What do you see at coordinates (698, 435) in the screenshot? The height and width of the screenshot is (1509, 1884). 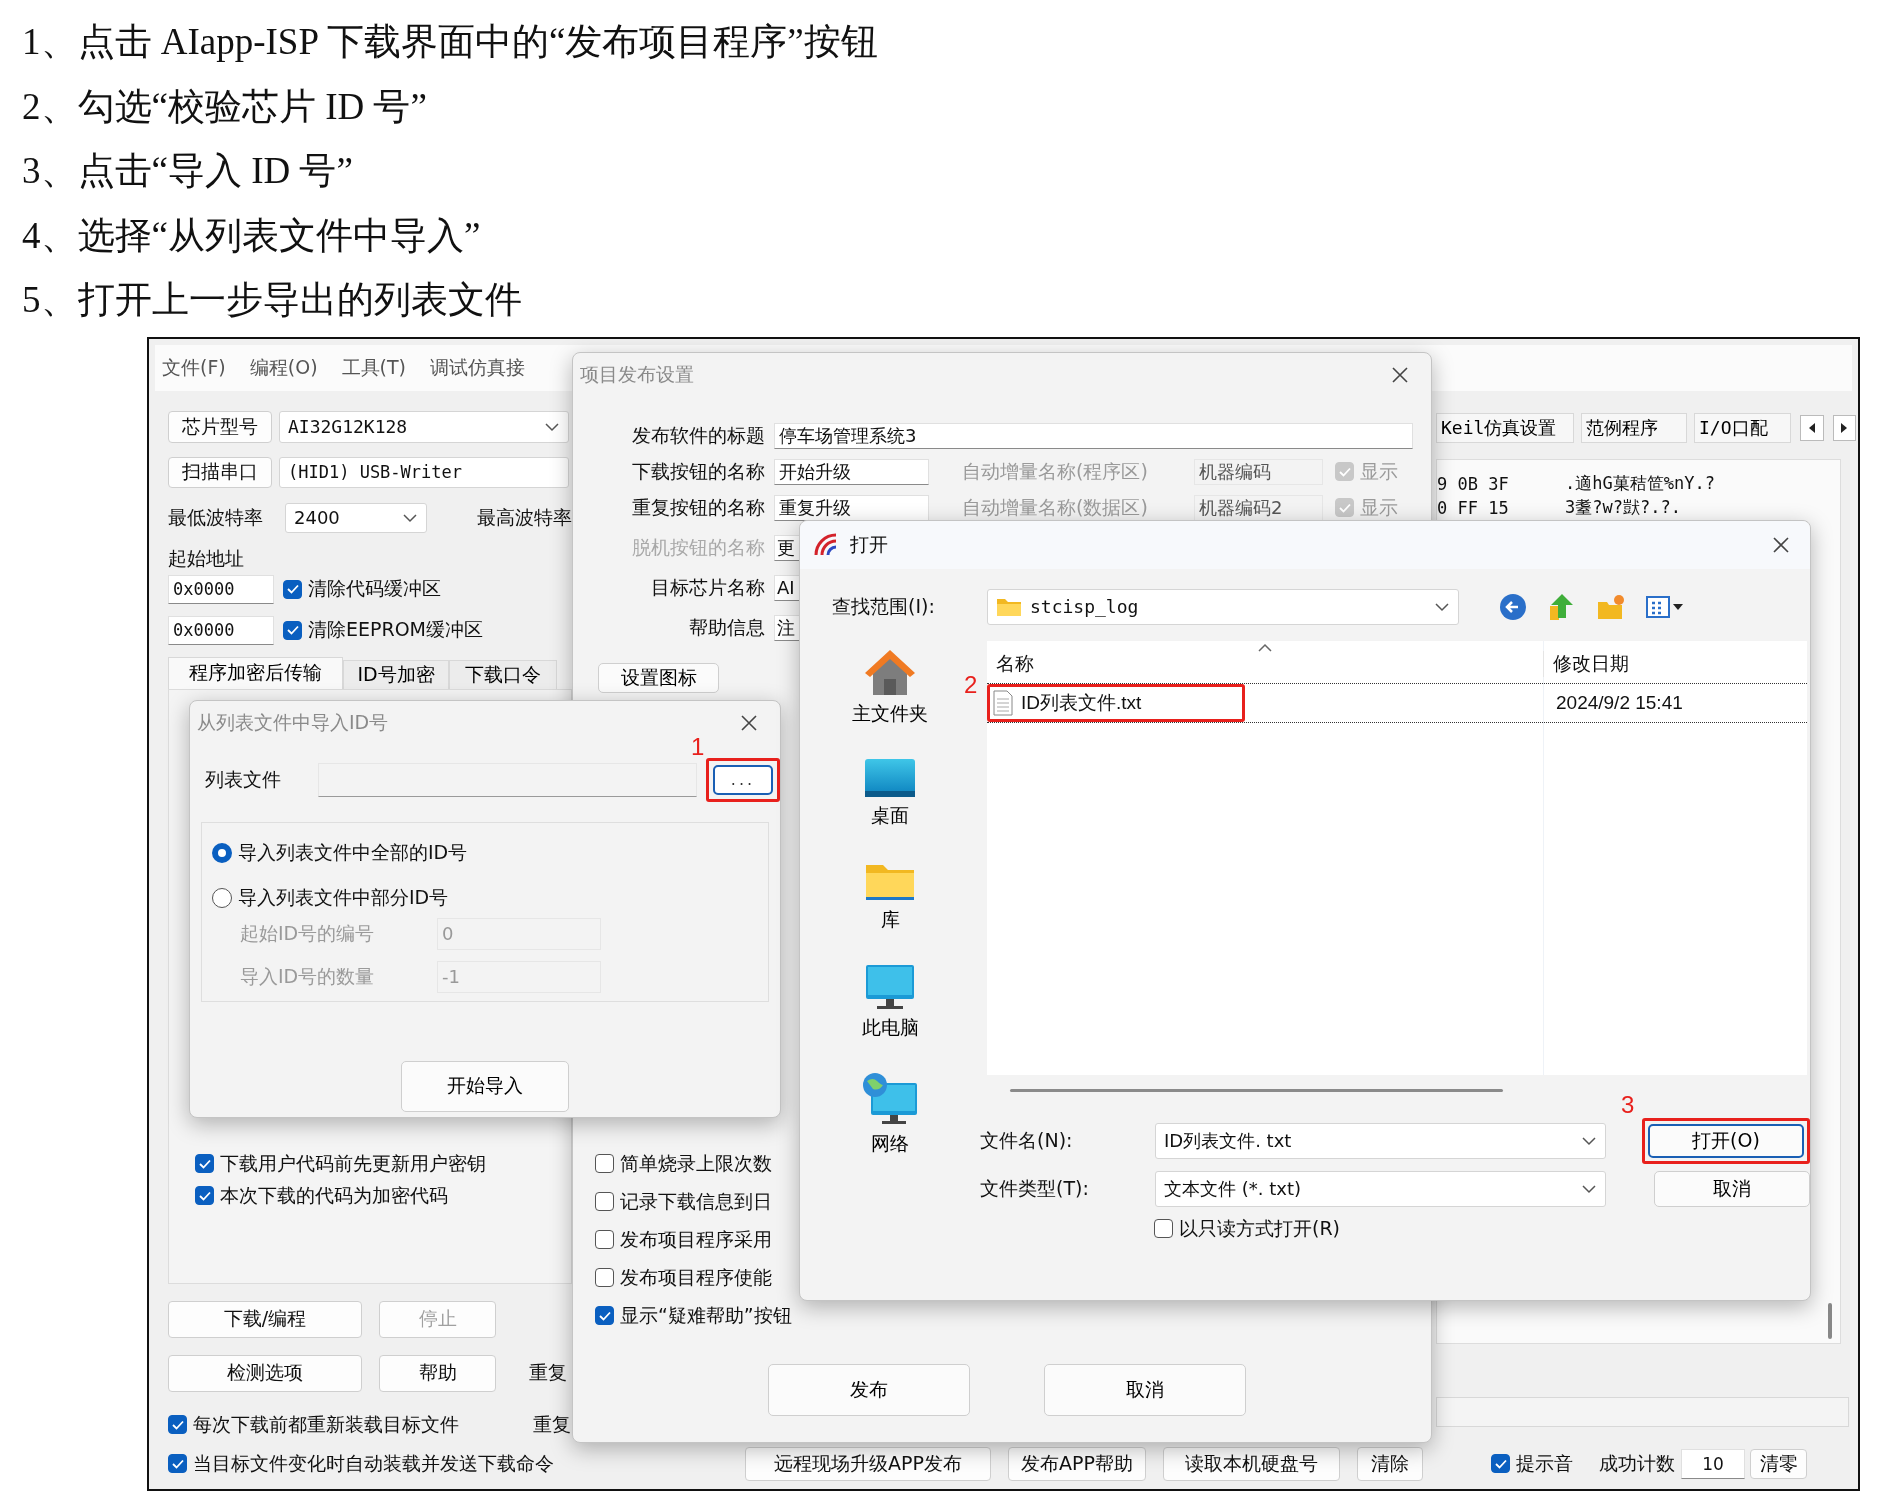 I see `field-label: 发布软件的标题` at bounding box center [698, 435].